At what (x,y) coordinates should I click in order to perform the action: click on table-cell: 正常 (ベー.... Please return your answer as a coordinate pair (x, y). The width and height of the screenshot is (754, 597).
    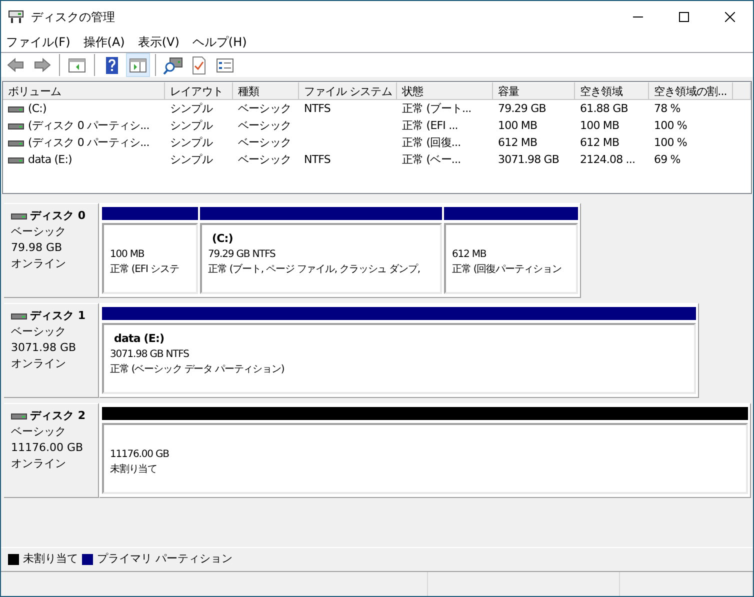
    Looking at the image, I should click on (431, 160).